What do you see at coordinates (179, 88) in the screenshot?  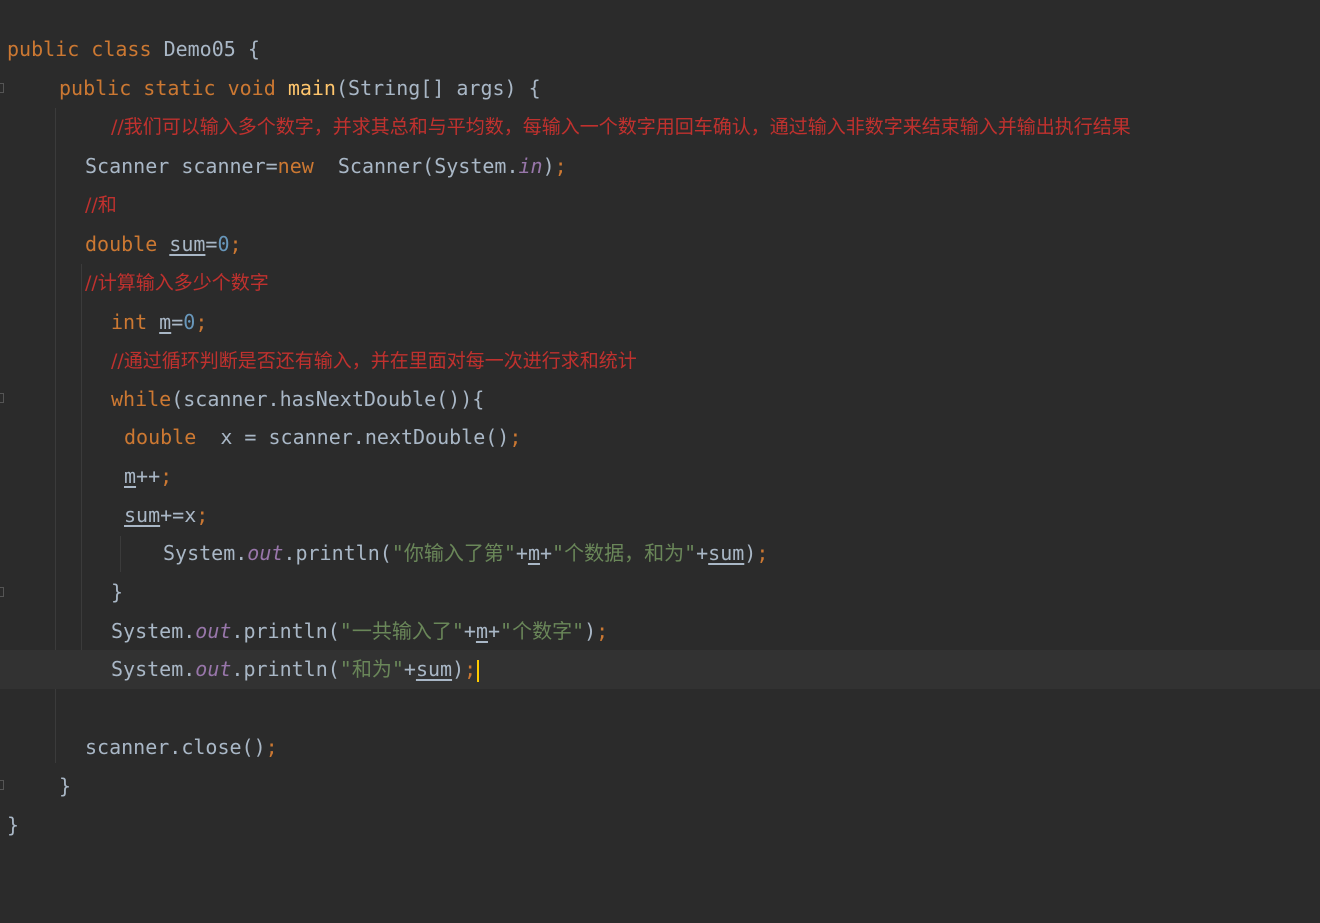 I see `keyword: static` at bounding box center [179, 88].